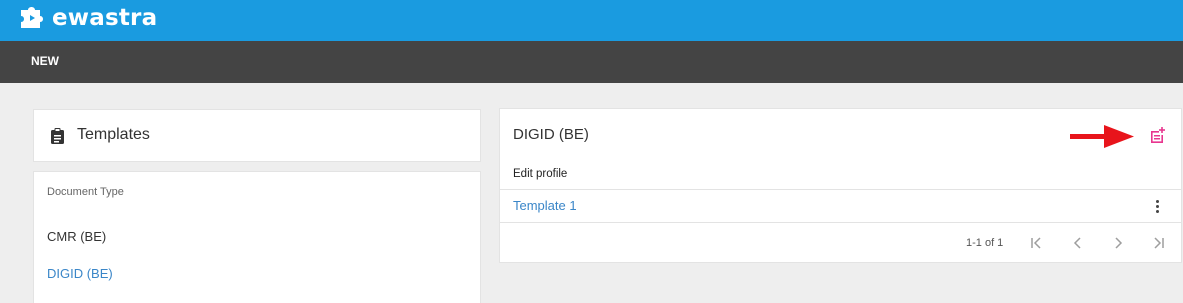 Image resolution: width=1183 pixels, height=303 pixels. Describe the element at coordinates (985, 243) in the screenshot. I see `pagination-range: 1-1 of 1` at that location.